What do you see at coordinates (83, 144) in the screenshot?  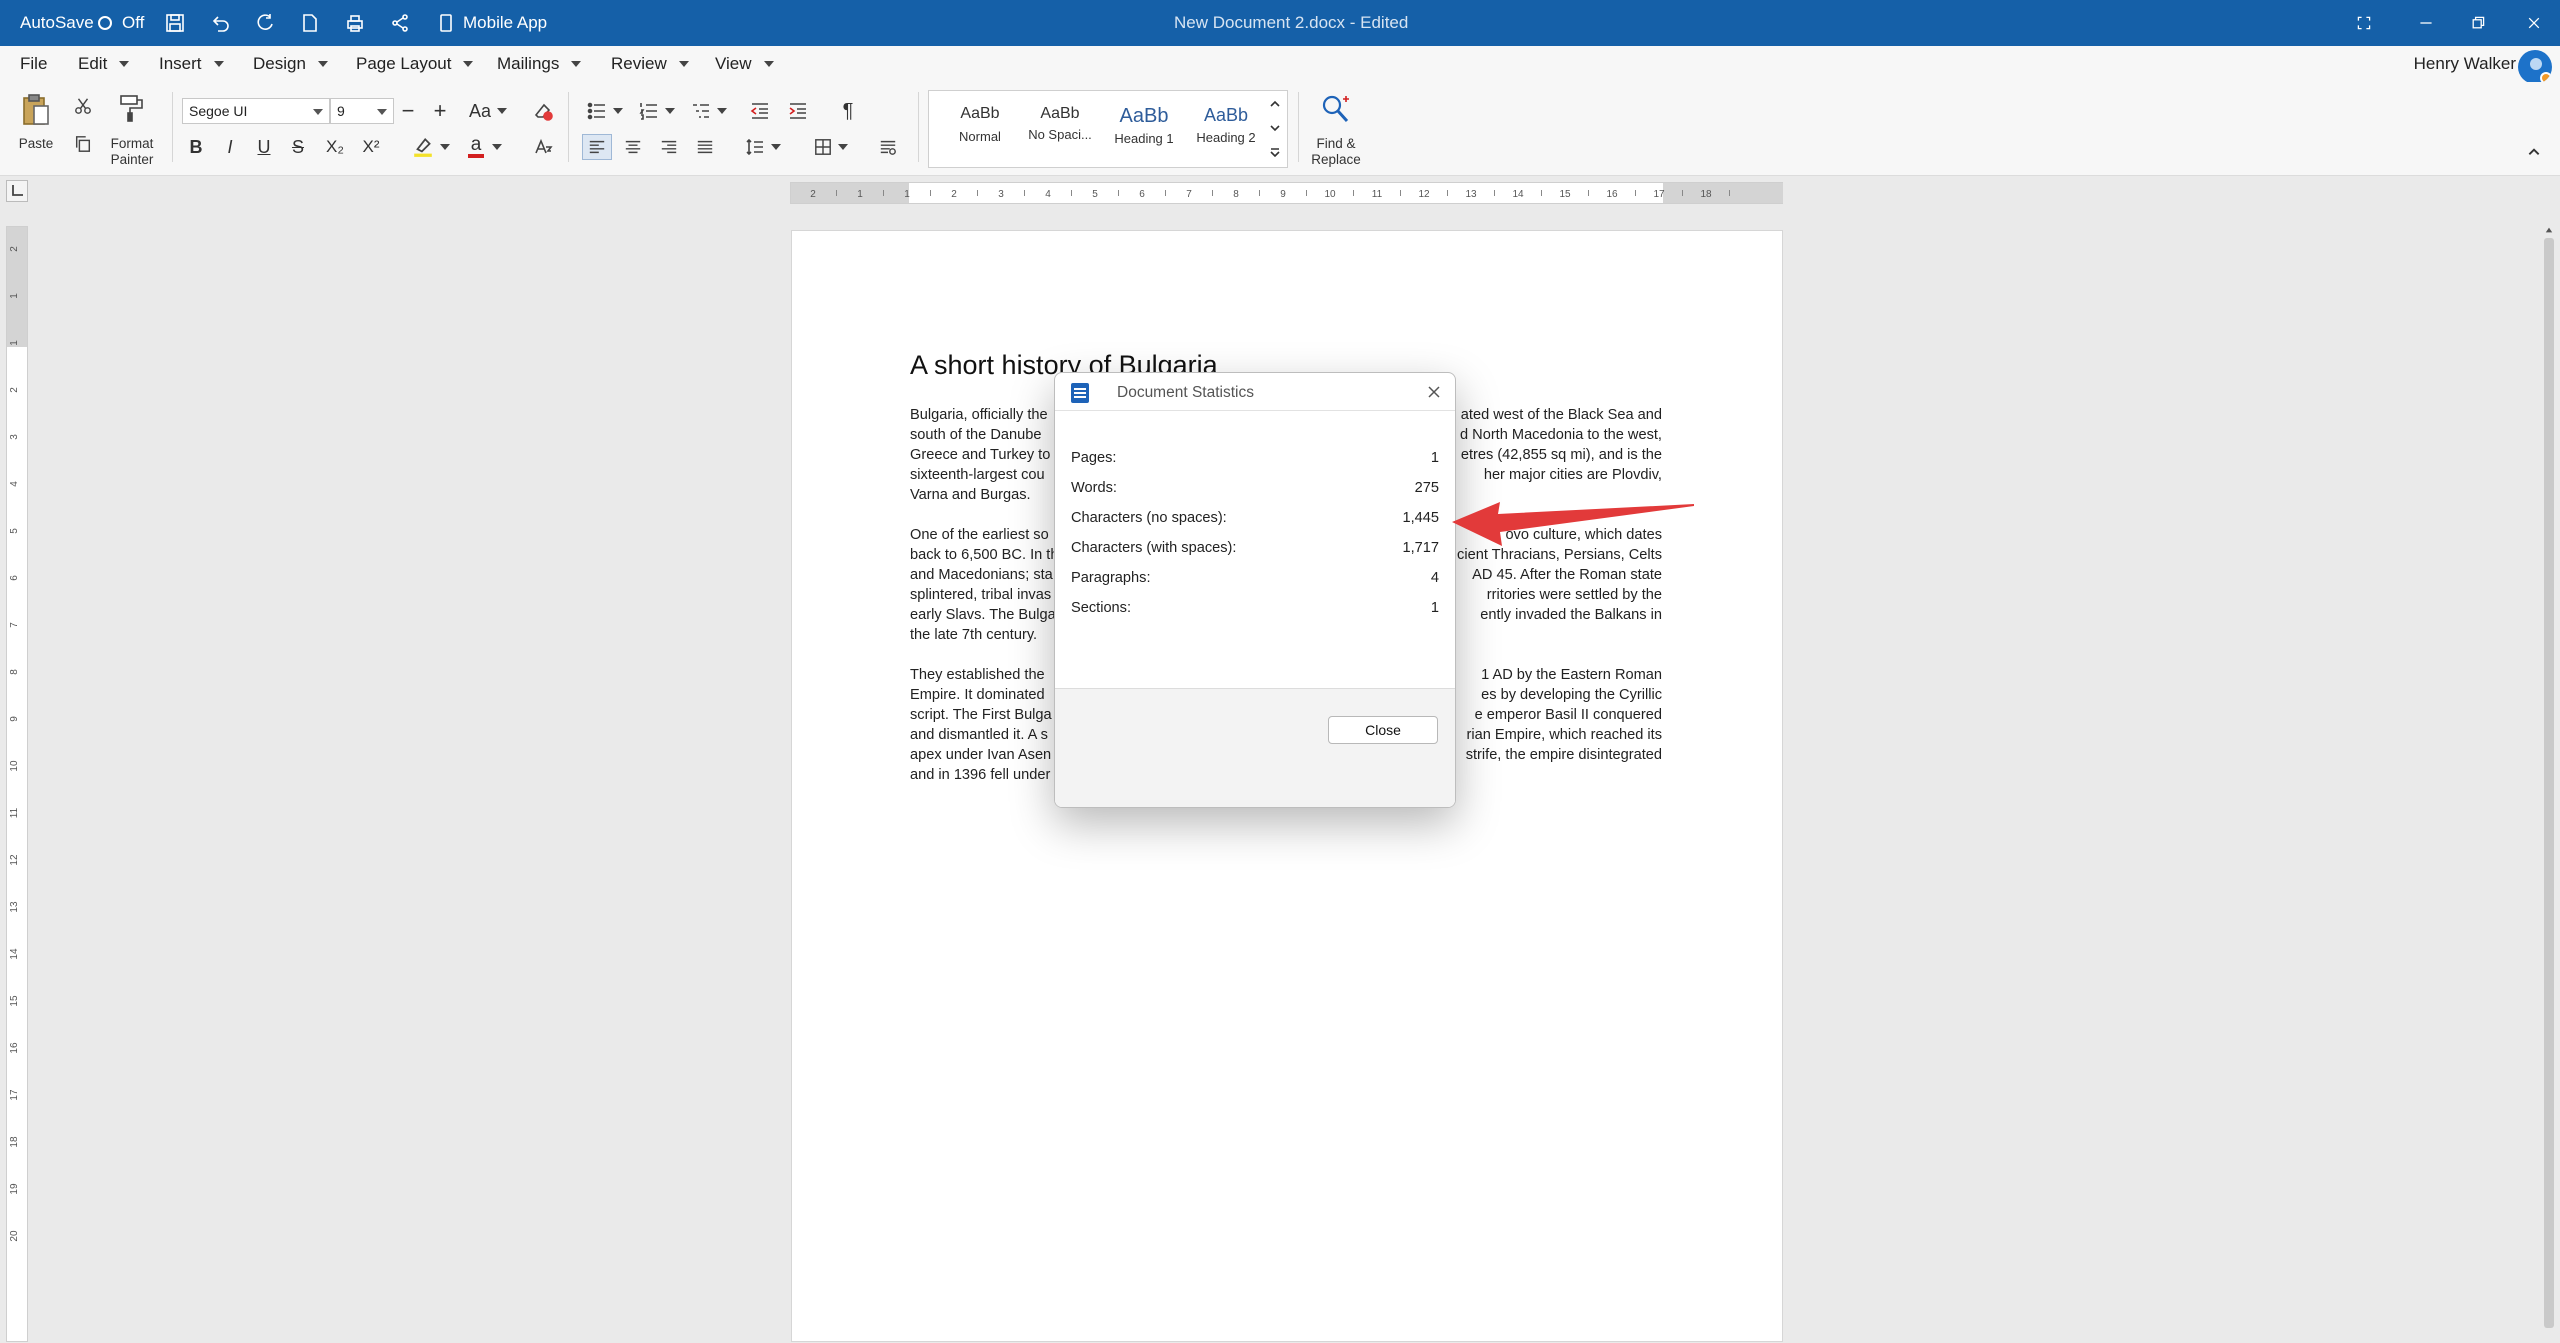 I see `copy-icon` at bounding box center [83, 144].